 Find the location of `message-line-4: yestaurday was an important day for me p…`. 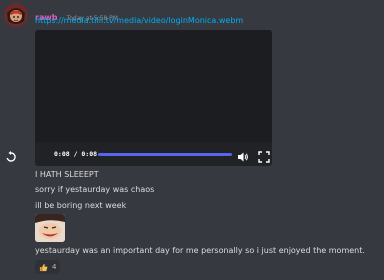

message-line-4: yestaurday was an important day for me p… is located at coordinates (200, 250).